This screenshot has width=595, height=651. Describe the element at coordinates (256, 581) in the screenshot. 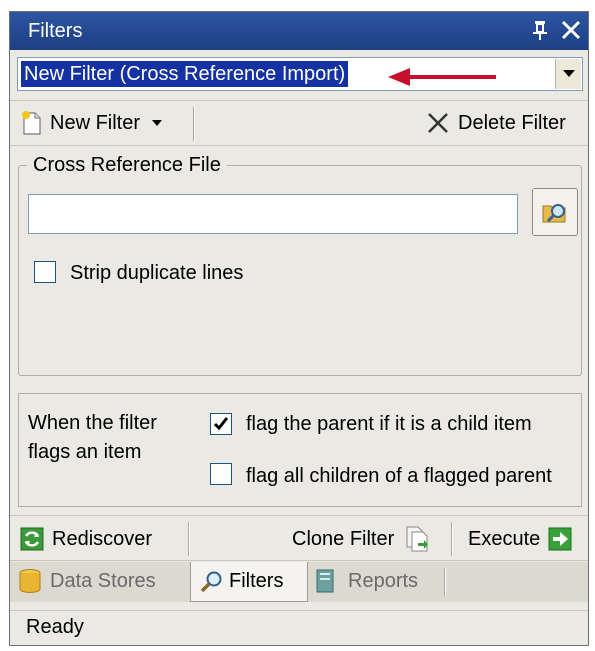

I see `tab-label: Filters` at that location.